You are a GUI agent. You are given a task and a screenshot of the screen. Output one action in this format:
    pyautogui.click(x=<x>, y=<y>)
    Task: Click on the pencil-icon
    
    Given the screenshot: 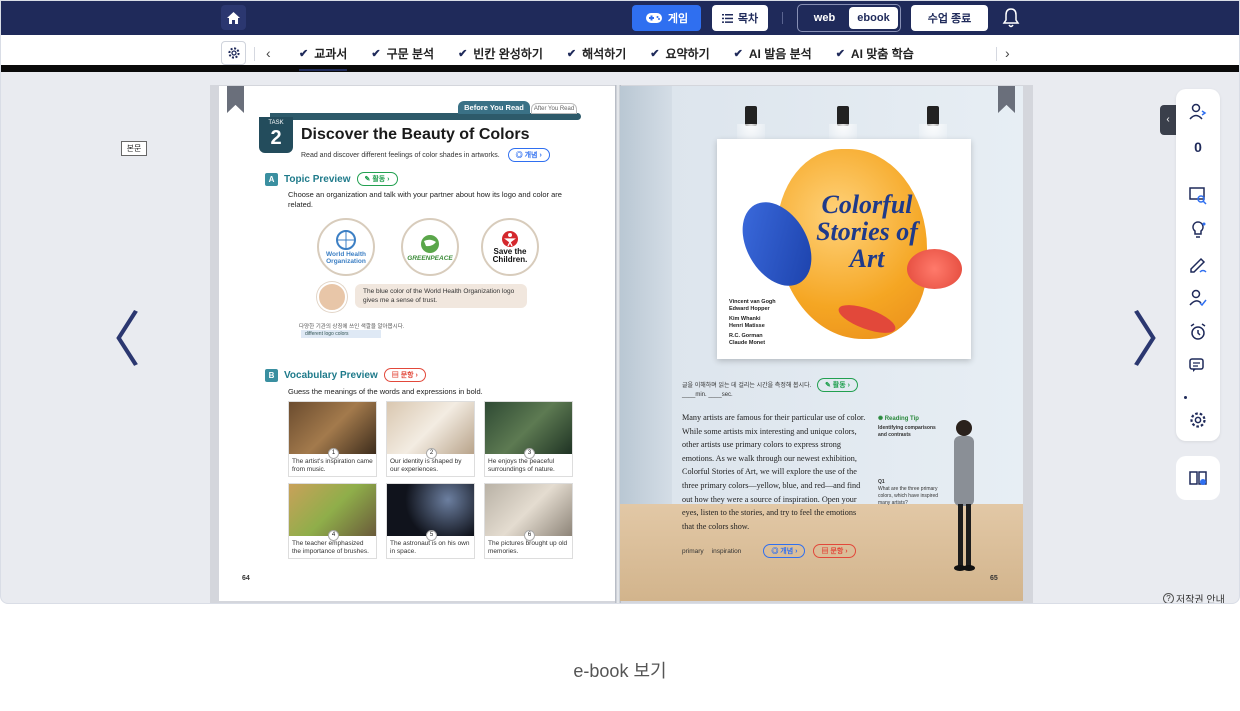 What is the action you would take?
    pyautogui.click(x=1198, y=264)
    